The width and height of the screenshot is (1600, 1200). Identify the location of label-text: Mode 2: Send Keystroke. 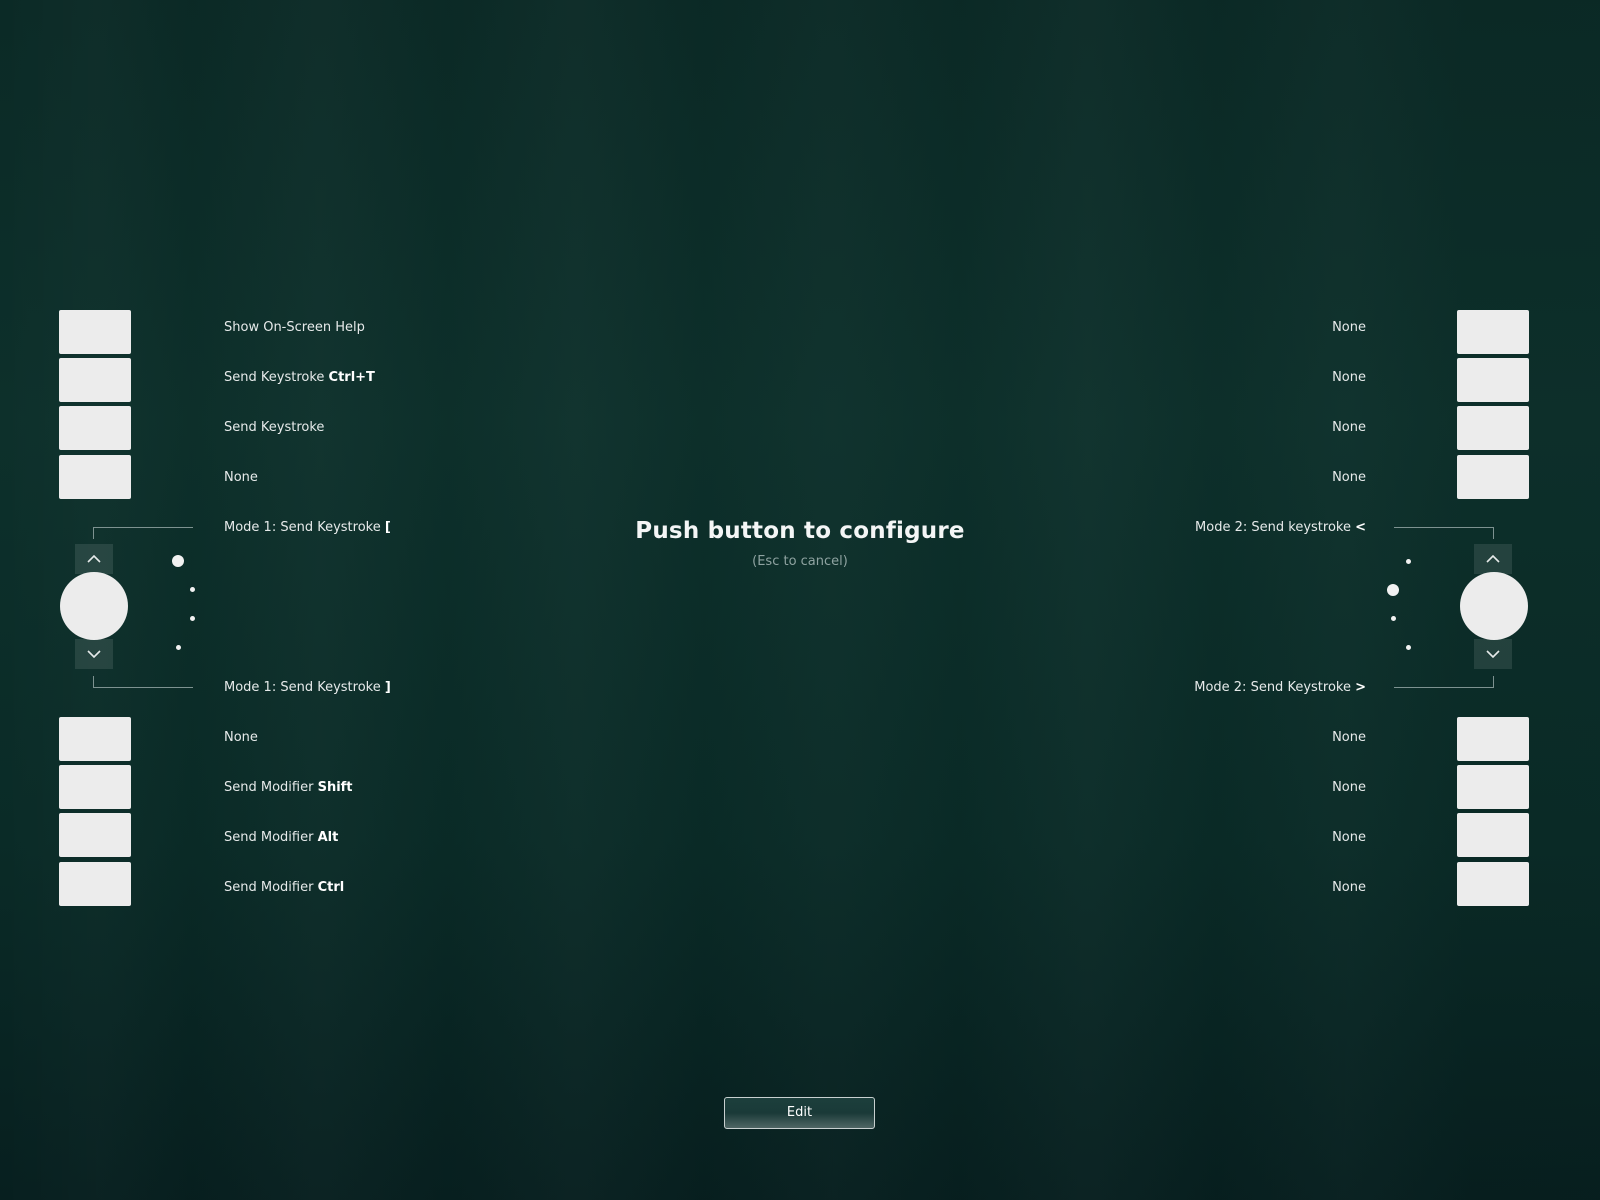
(1275, 687).